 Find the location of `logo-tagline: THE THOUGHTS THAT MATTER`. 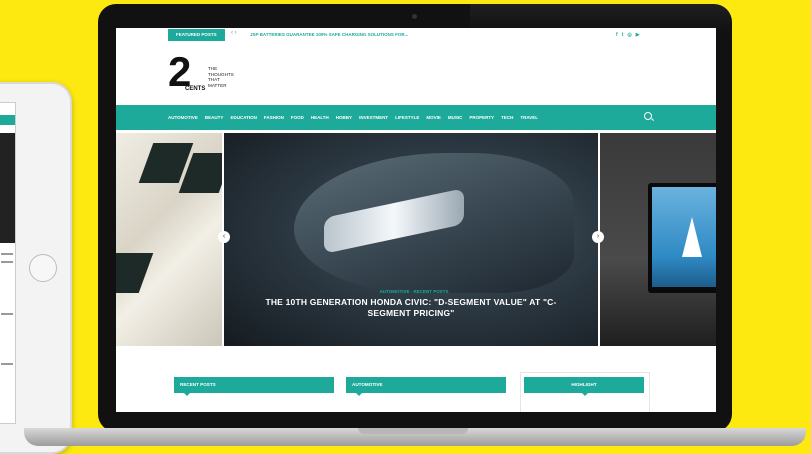

logo-tagline: THE THOUGHTS THAT MATTER is located at coordinates (221, 77).